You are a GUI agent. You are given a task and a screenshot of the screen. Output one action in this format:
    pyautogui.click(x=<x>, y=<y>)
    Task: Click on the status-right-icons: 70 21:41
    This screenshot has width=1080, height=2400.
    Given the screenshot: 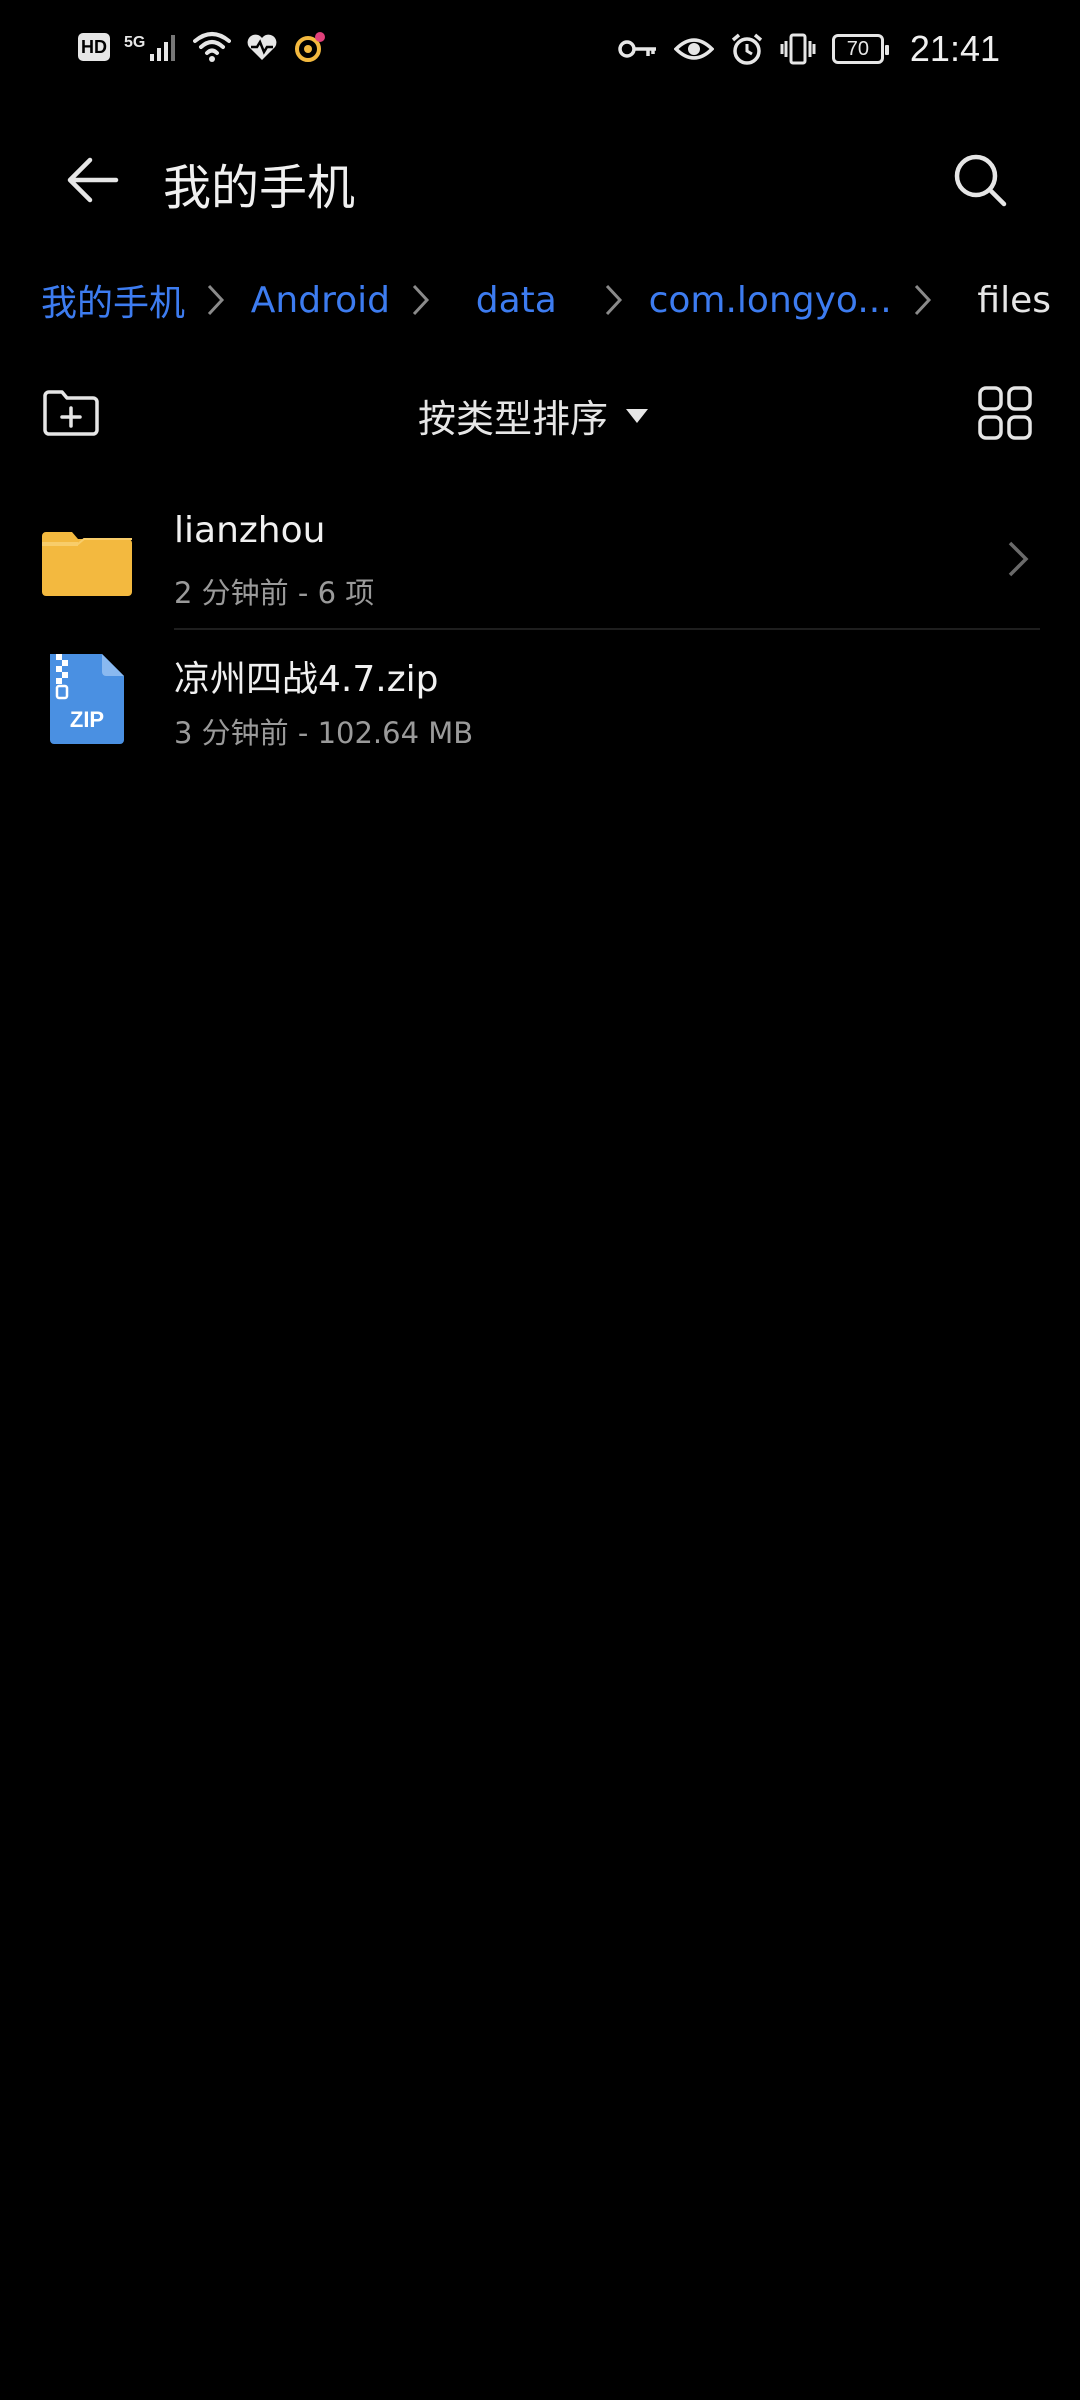 What is the action you would take?
    pyautogui.click(x=809, y=49)
    